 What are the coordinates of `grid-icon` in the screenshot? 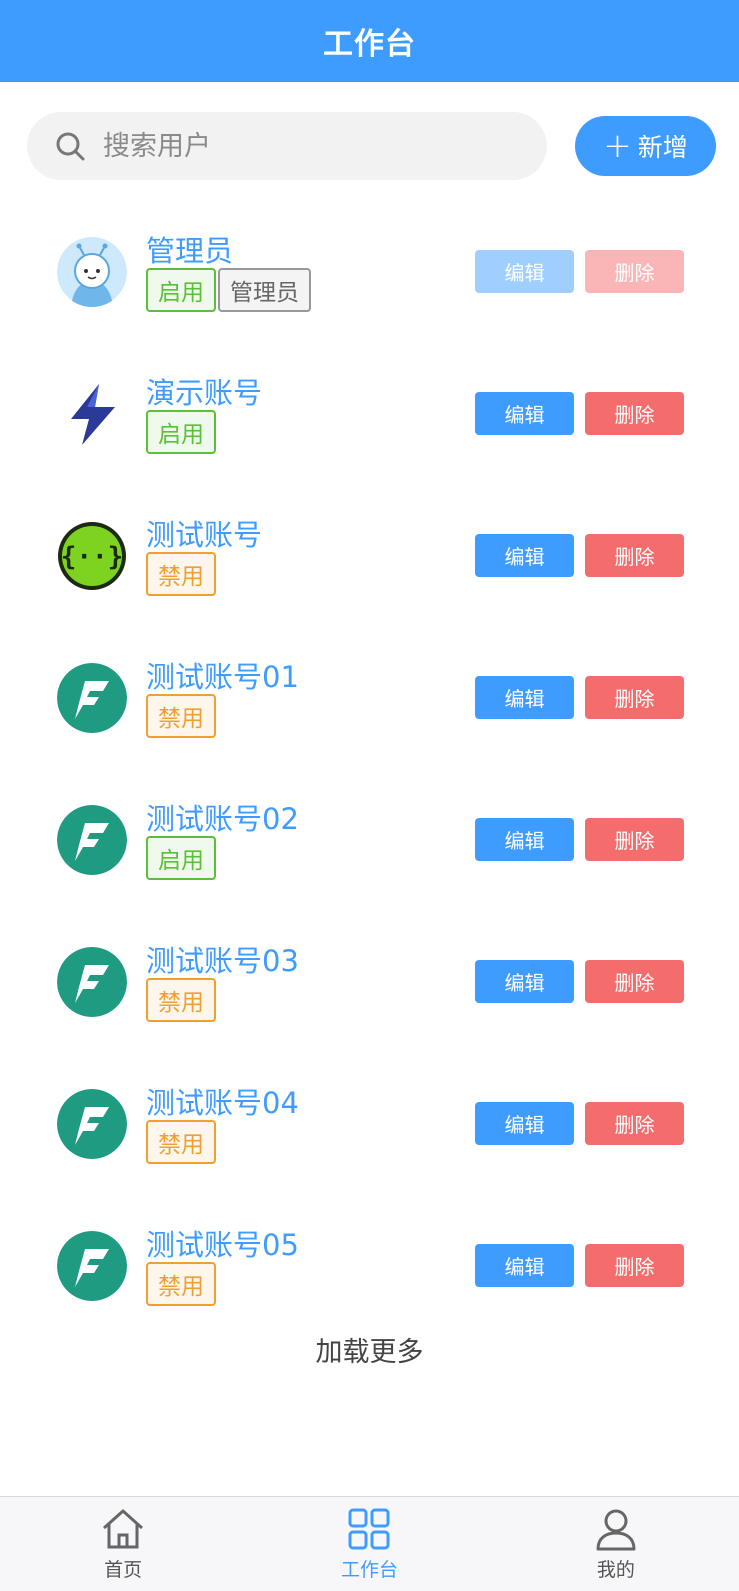 It's located at (369, 1529).